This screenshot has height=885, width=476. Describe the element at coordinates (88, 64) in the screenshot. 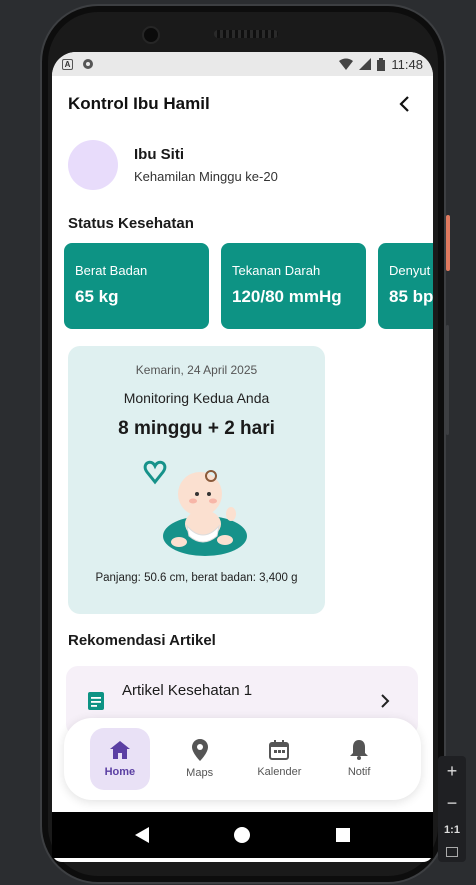

I see `circle-icon` at that location.